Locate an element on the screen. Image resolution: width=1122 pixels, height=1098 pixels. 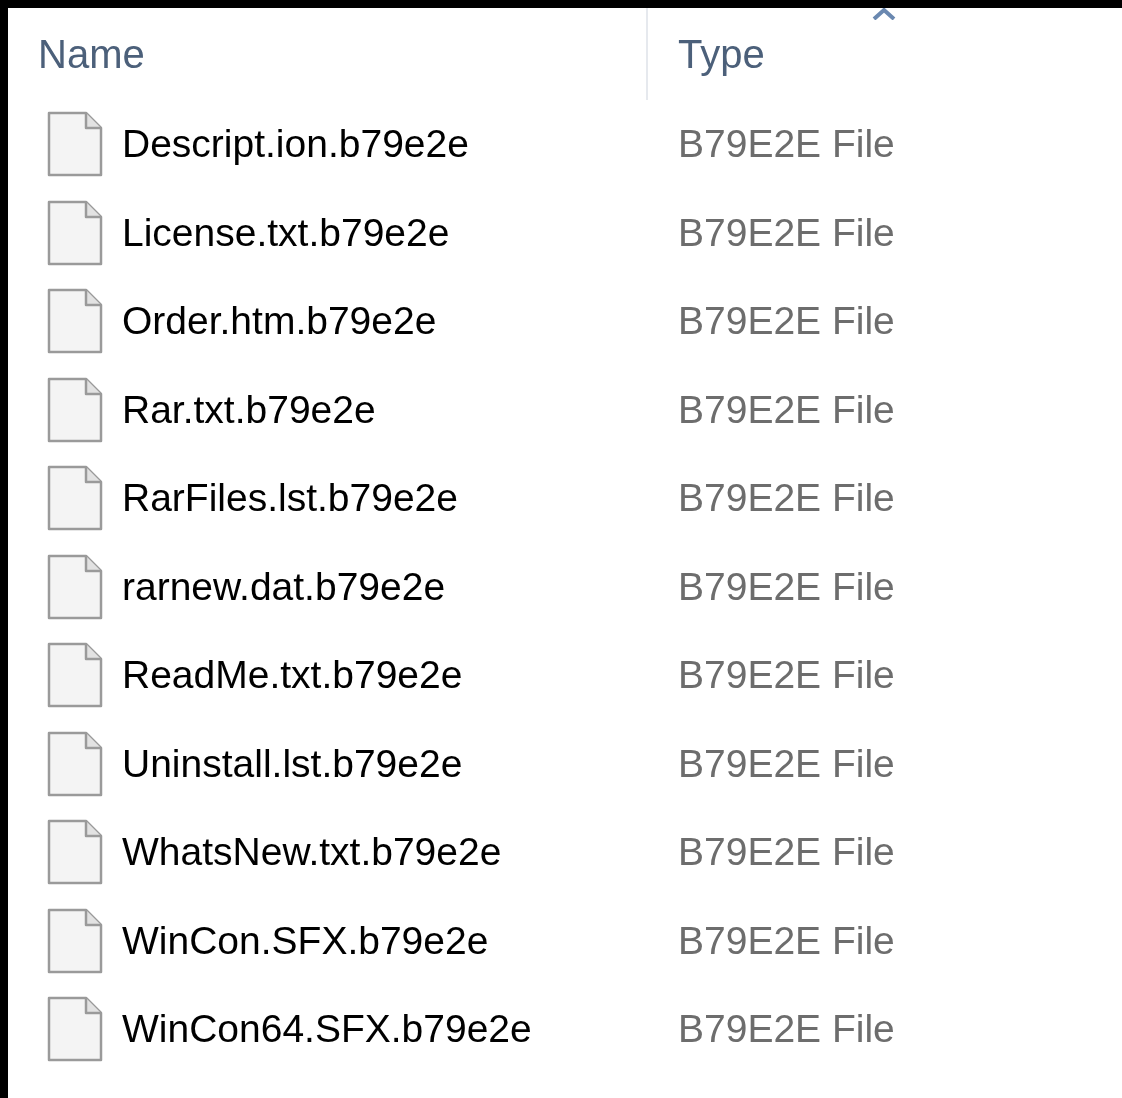
file-name: RarFiles.lst.b79e2e is located at coordinates (290, 498).